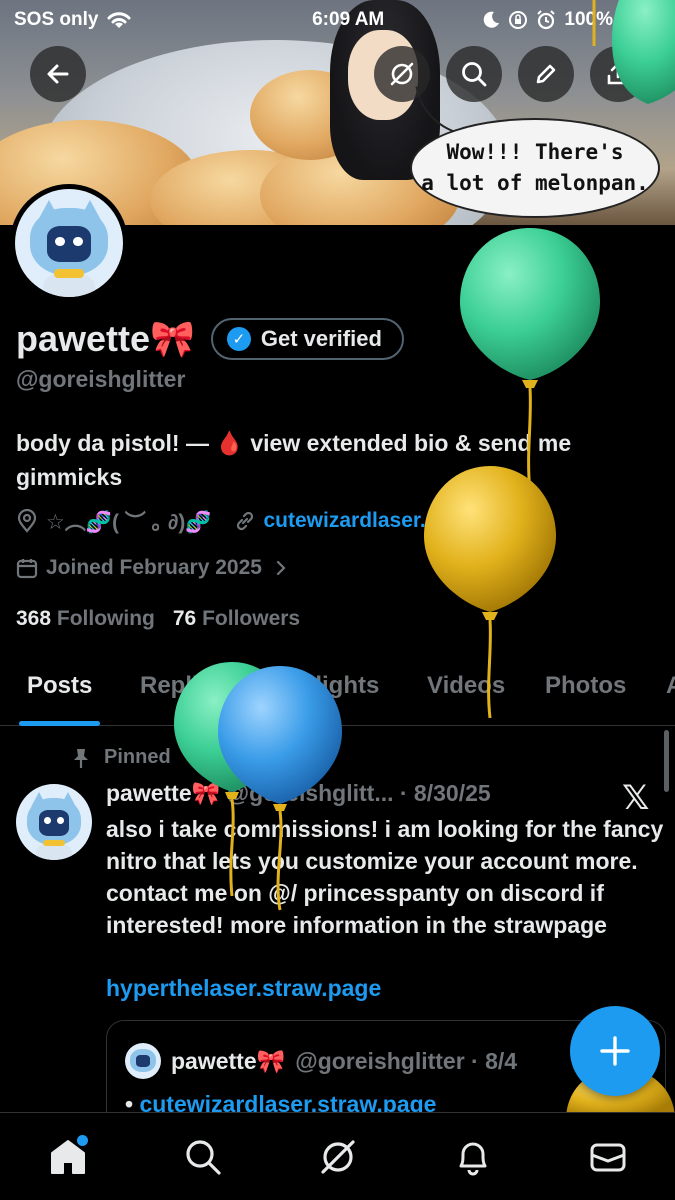 The height and width of the screenshot is (1200, 675). Describe the element at coordinates (243, 988) in the screenshot. I see `post-link: hyperthelaser.straw.page` at that location.